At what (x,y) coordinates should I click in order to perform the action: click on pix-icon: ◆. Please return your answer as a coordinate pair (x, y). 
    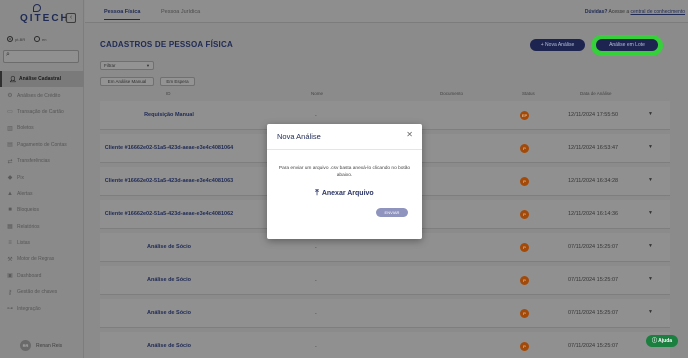
    Looking at the image, I should click on (10, 178).